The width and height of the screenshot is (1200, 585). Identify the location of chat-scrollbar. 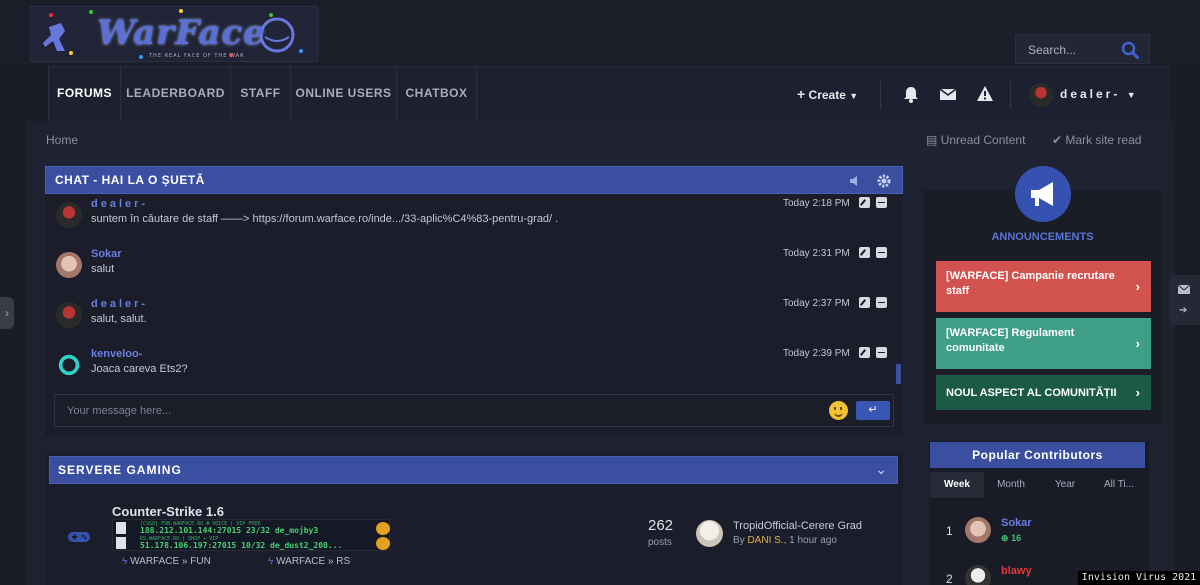
(898, 374).